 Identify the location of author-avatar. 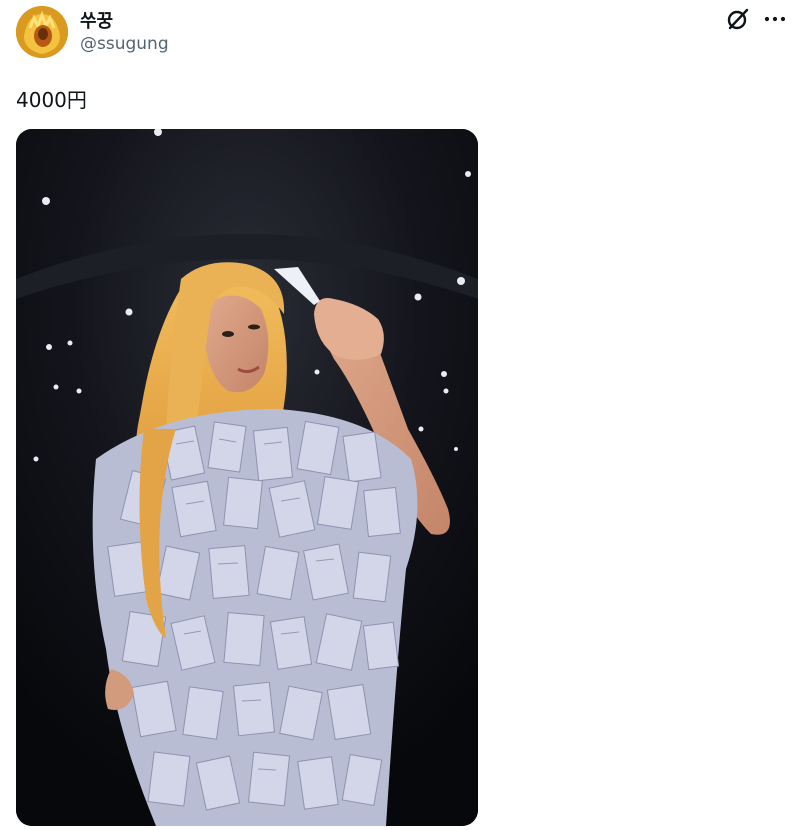
(42, 32).